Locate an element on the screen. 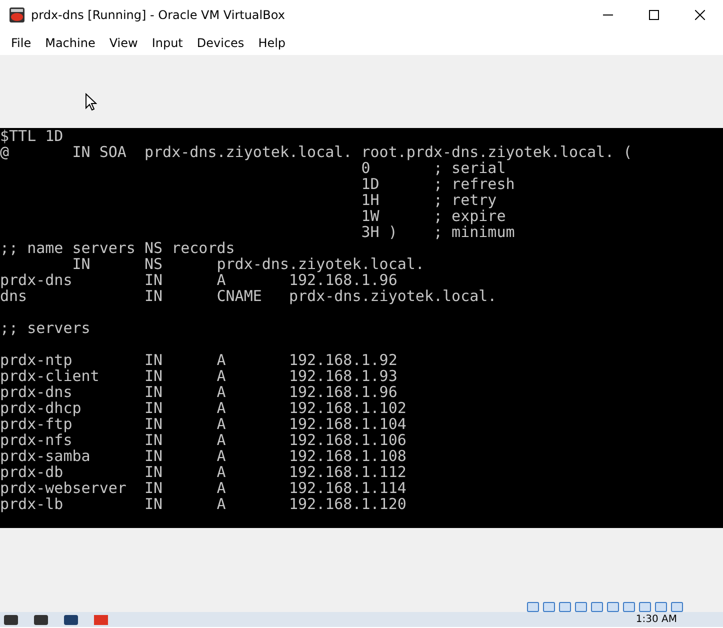  menu-item: Devices is located at coordinates (221, 43).